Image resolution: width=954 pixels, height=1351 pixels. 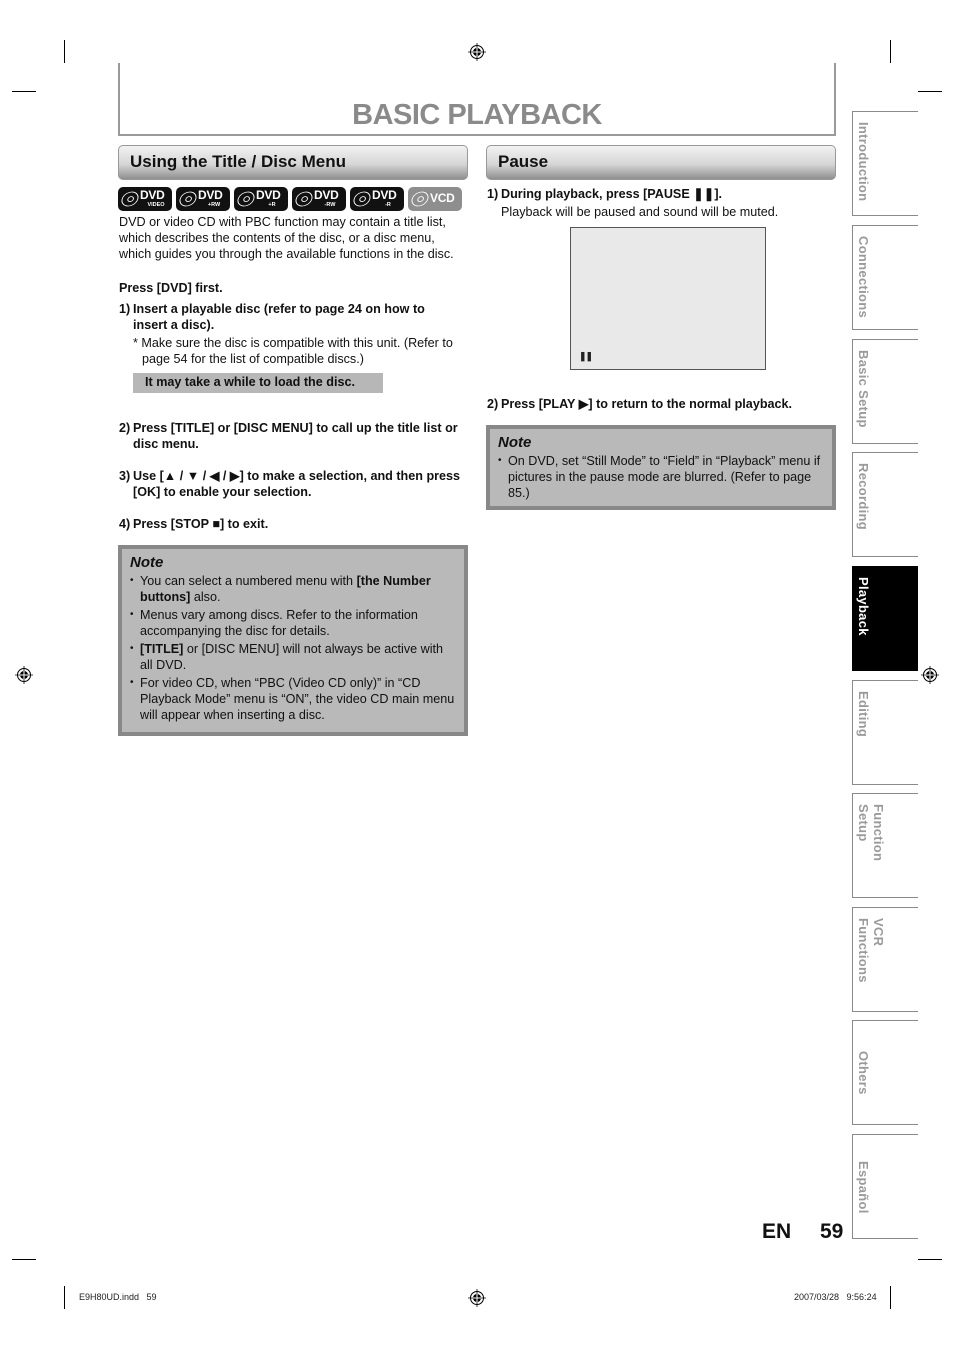 I want to click on side-tab-function-setup: Function Setup, so click(x=885, y=845).